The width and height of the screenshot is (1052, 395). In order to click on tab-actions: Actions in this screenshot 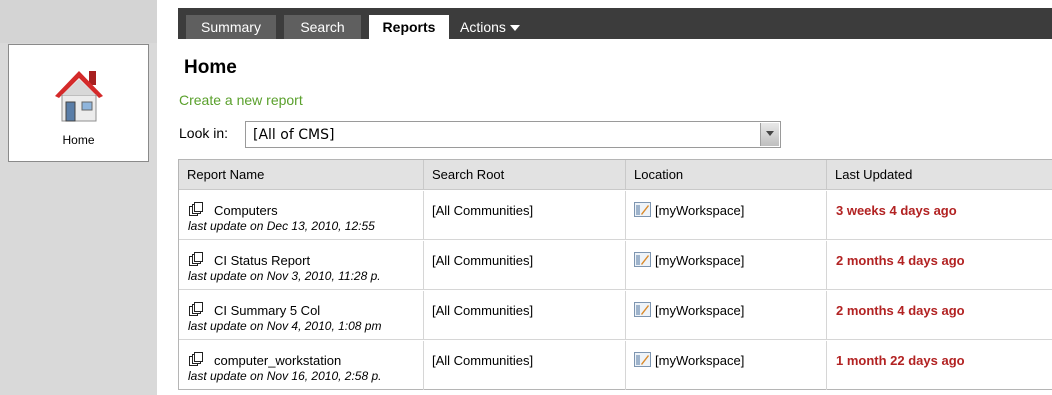, I will do `click(505, 27)`.